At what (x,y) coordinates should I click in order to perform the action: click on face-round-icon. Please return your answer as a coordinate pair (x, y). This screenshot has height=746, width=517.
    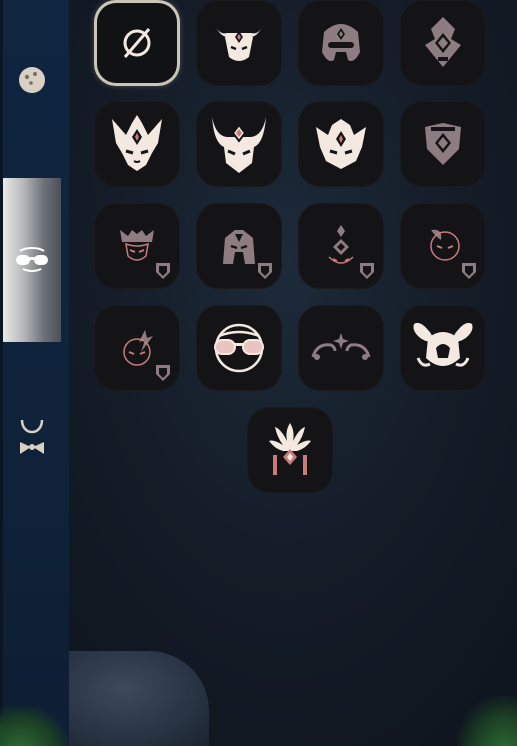
    Looking at the image, I should click on (32, 80).